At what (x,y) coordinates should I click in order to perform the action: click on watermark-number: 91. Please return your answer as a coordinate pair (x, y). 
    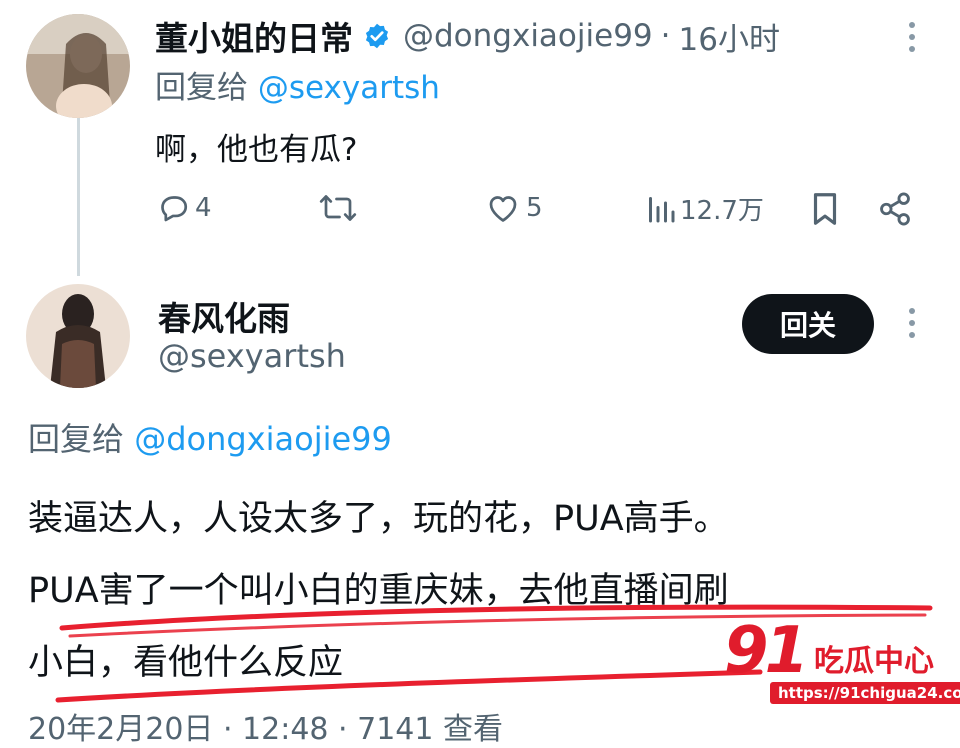
    Looking at the image, I should click on (766, 651).